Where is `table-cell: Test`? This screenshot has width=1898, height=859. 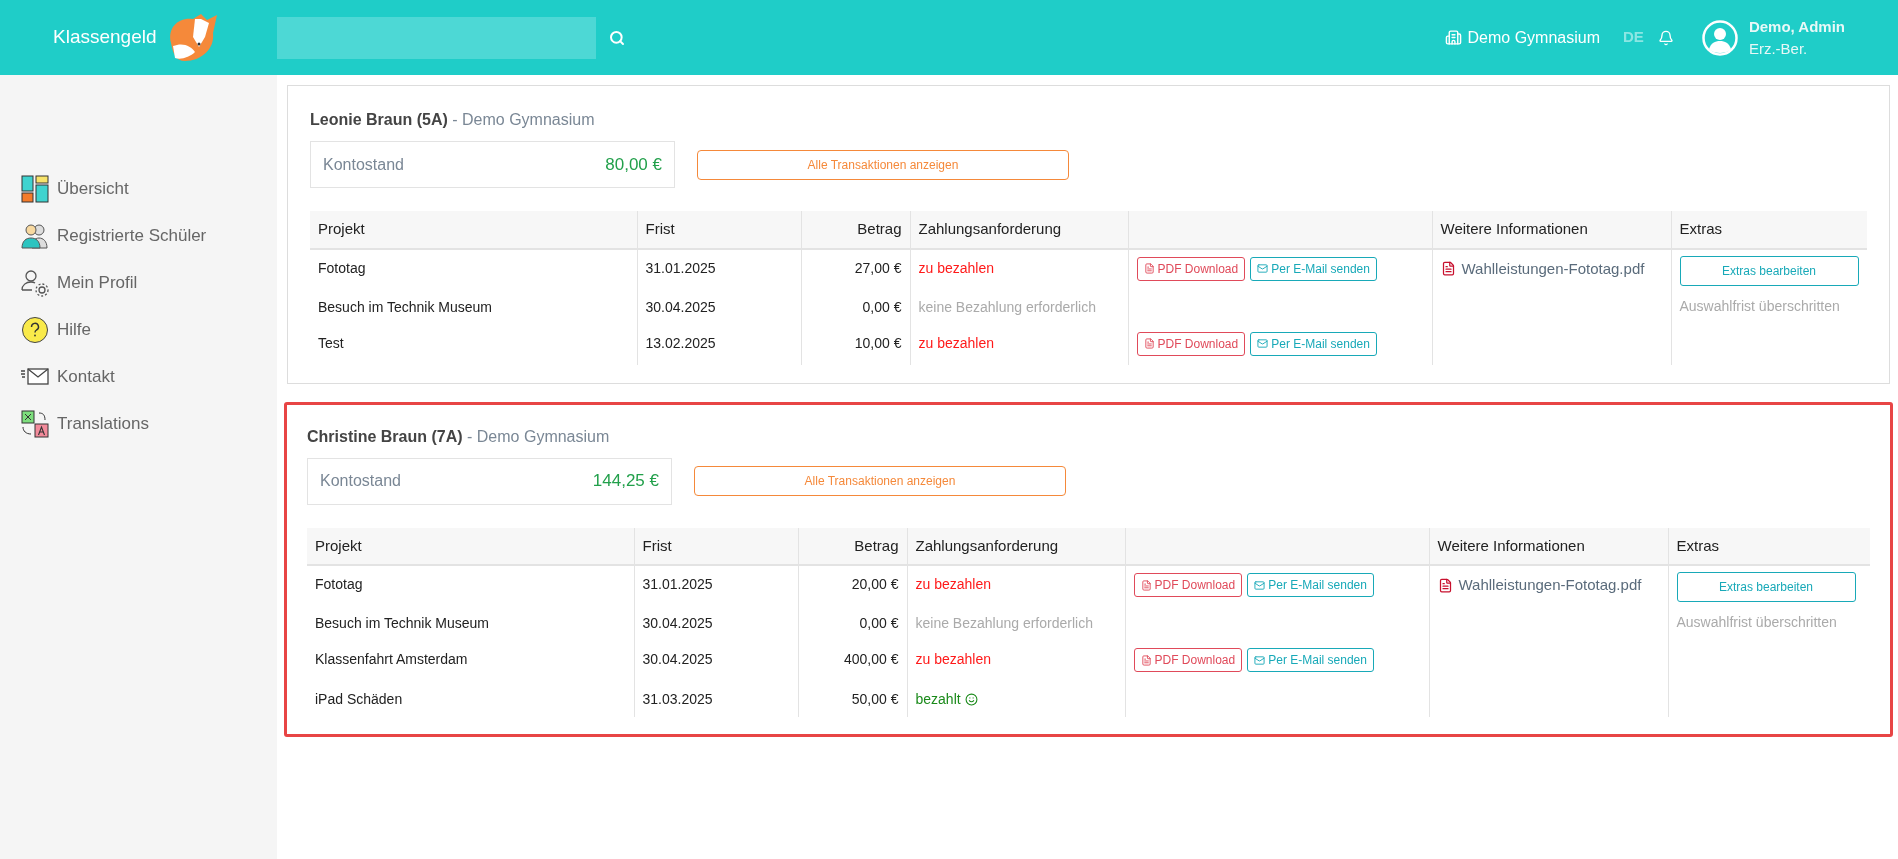 table-cell: Test is located at coordinates (473, 344).